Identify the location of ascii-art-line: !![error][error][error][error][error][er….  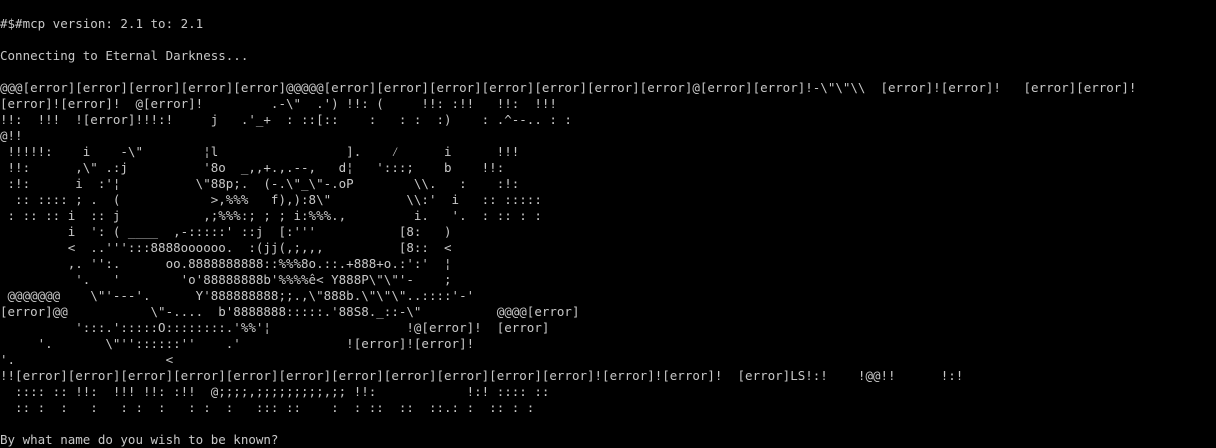
(482, 375).